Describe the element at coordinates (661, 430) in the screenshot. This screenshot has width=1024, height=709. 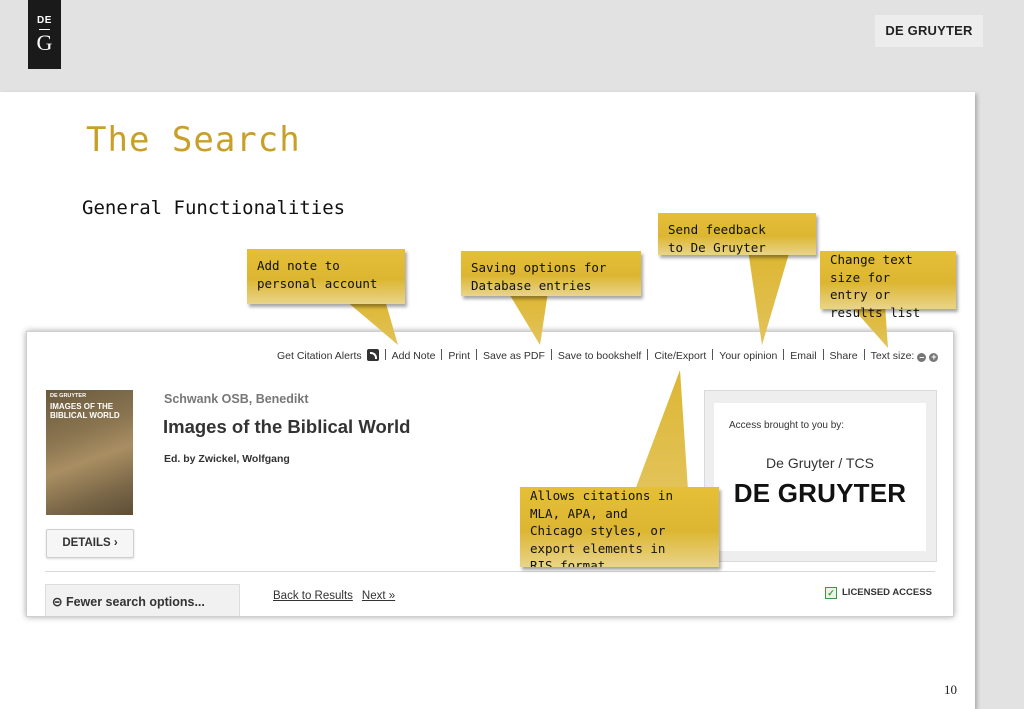
I see `citations-pointer` at that location.